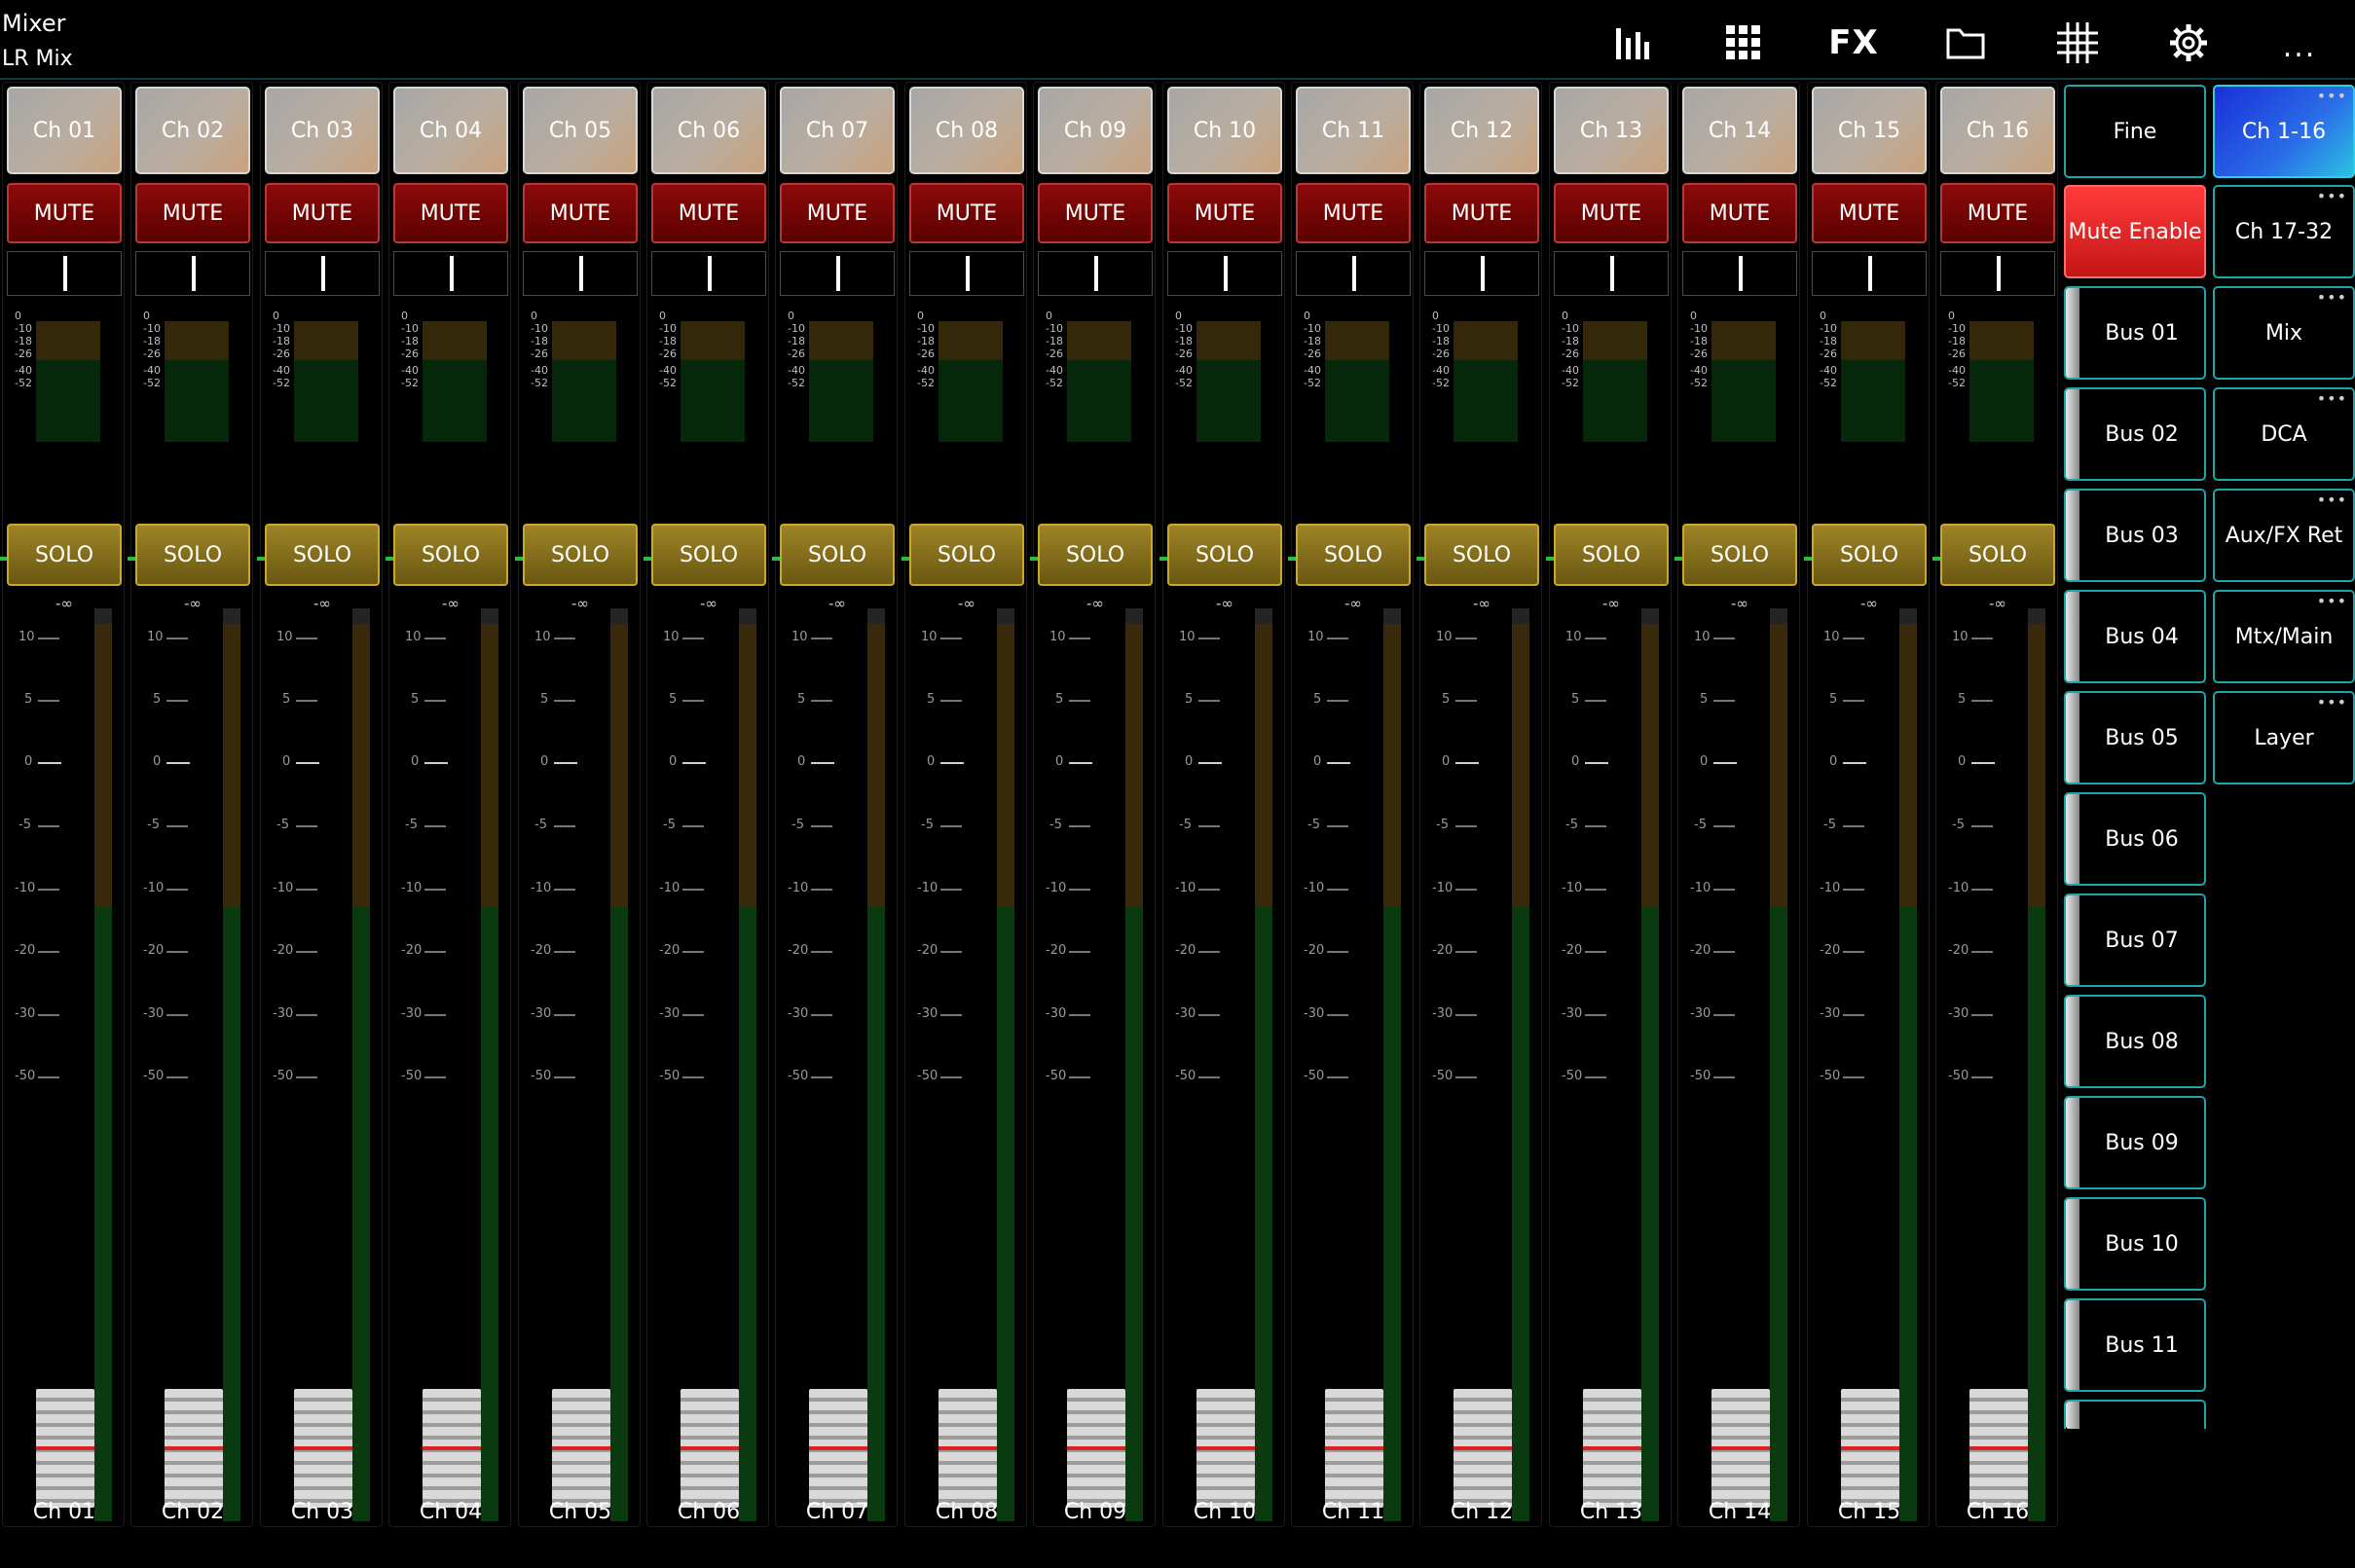 The height and width of the screenshot is (1568, 2355). What do you see at coordinates (322, 130) in the screenshot?
I see `channel-name-button: Ch 03` at bounding box center [322, 130].